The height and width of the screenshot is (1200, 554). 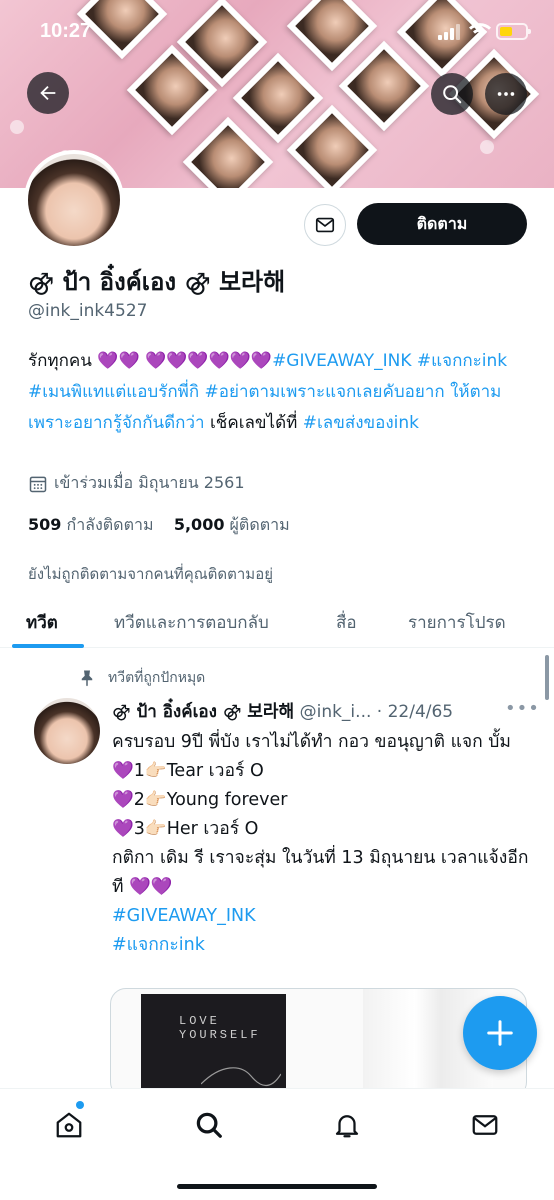 What do you see at coordinates (442, 224) in the screenshot?
I see `follow-button: ติดตาม` at bounding box center [442, 224].